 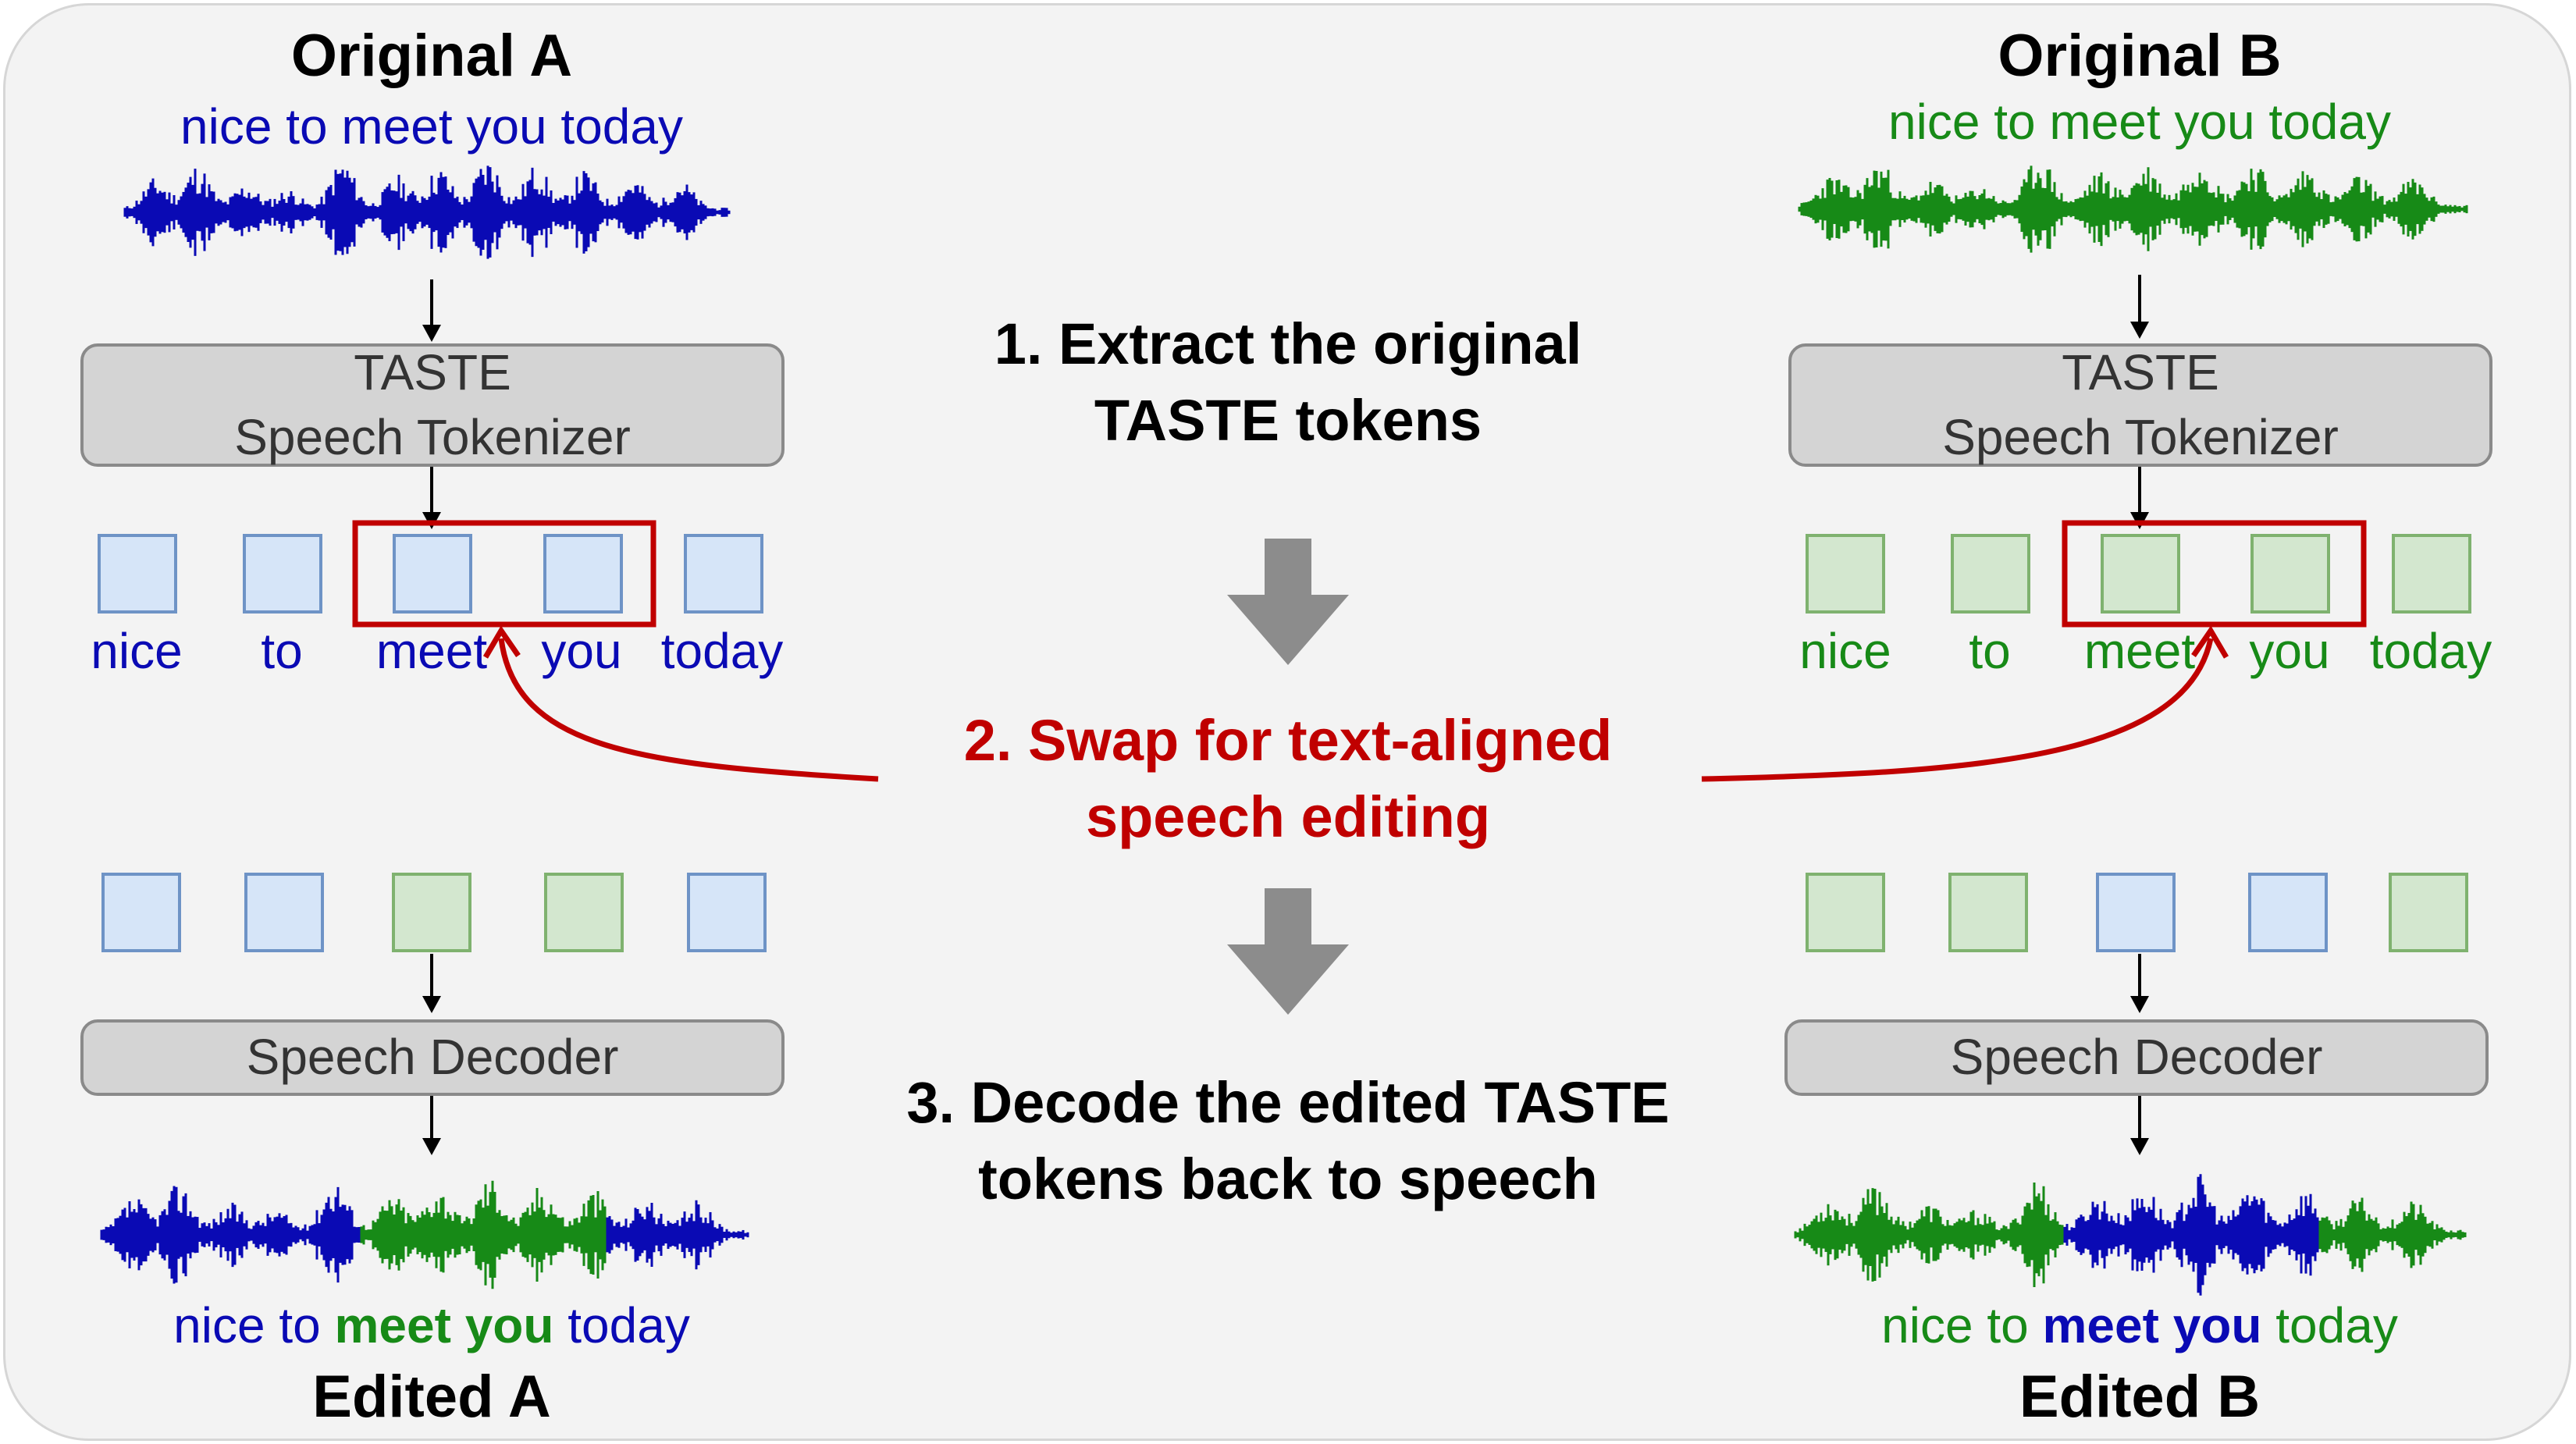 What do you see at coordinates (722, 651) in the screenshot?
I see `token-a-label-5: today` at bounding box center [722, 651].